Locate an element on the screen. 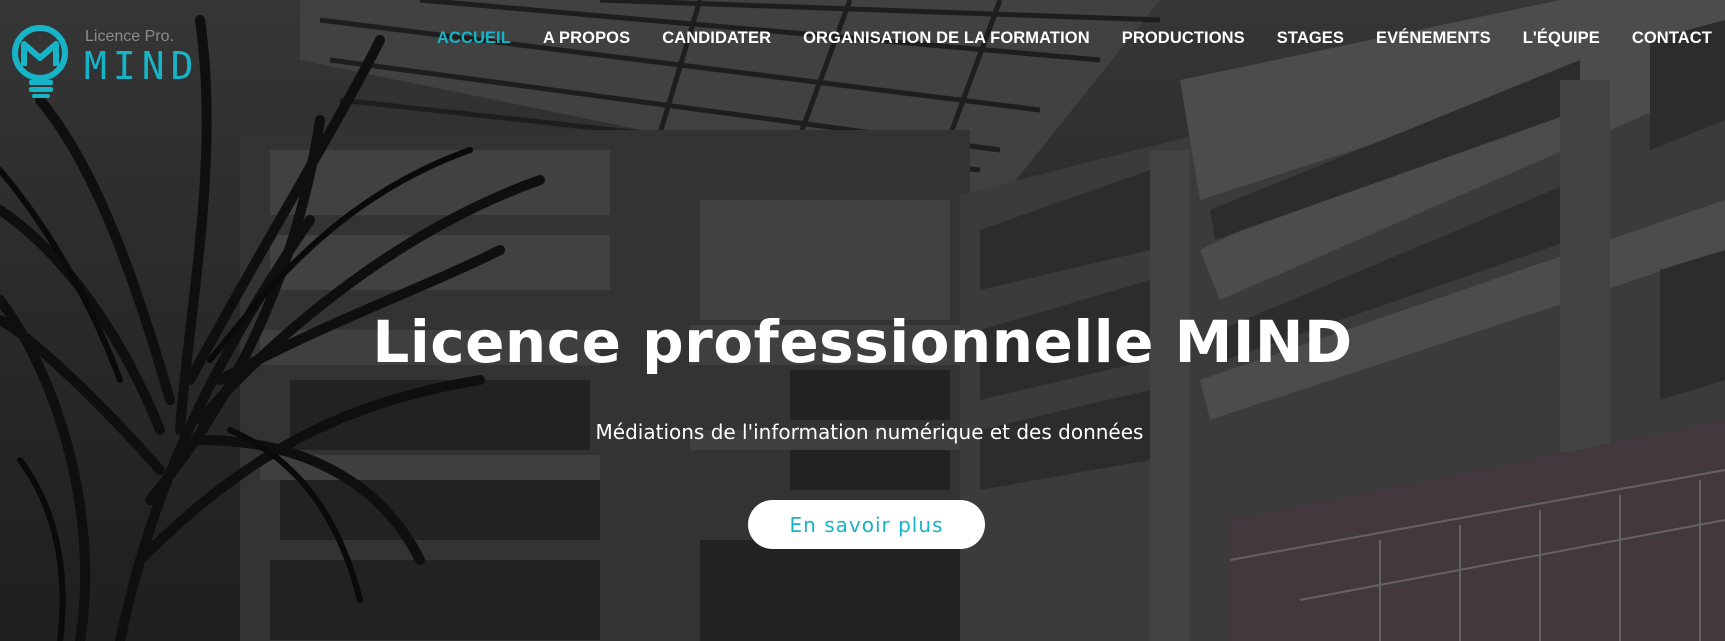 This screenshot has height=641, width=1725. nav-item-evenements: EVÉNEMENTS is located at coordinates (1433, 38).